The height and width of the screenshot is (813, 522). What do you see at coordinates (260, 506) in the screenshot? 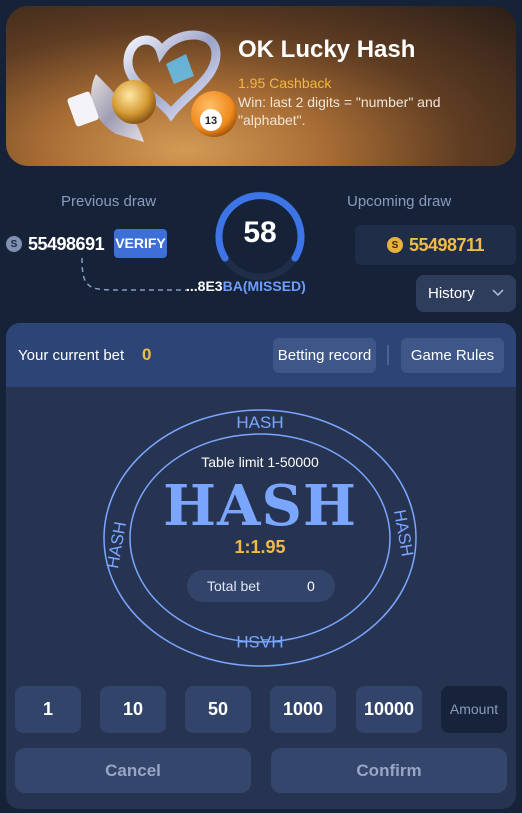
I see `bet-option-name: HASH` at bounding box center [260, 506].